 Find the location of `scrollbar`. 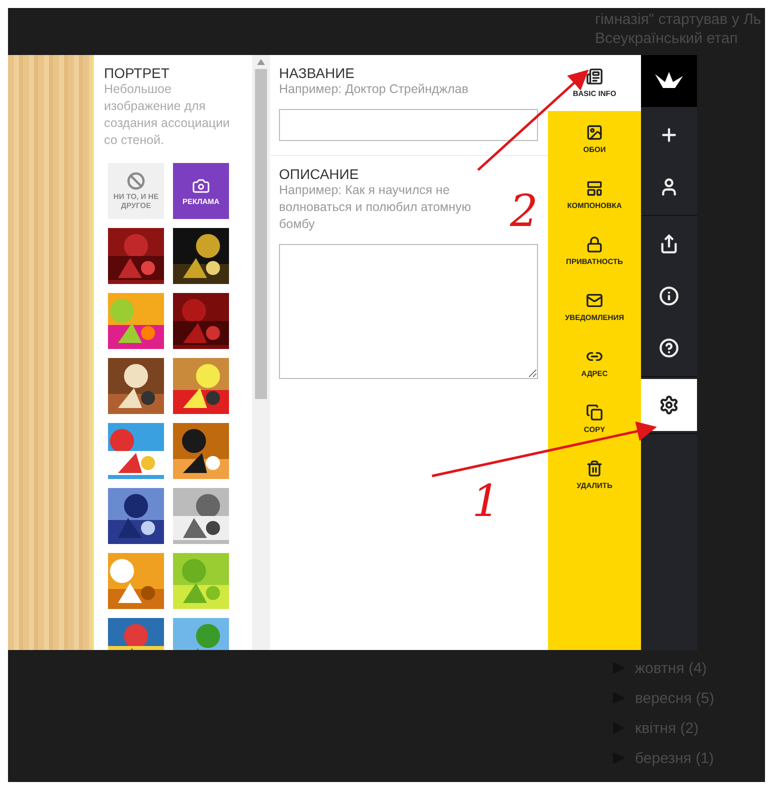

scrollbar is located at coordinates (261, 352).